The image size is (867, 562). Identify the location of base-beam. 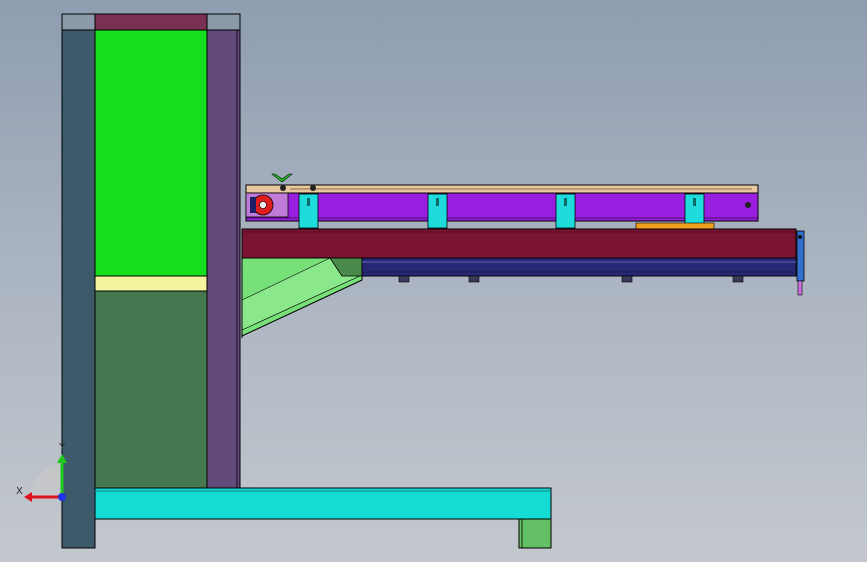
(323, 503).